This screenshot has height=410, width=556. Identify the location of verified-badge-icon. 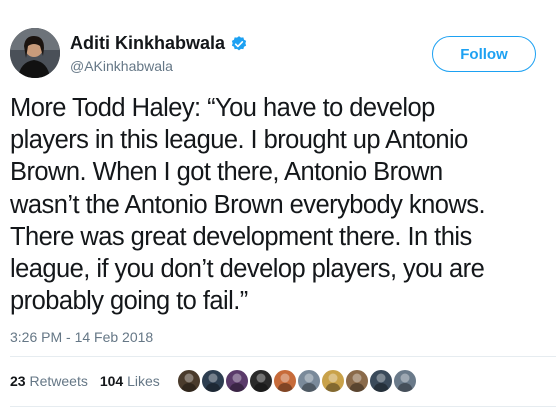
(239, 44).